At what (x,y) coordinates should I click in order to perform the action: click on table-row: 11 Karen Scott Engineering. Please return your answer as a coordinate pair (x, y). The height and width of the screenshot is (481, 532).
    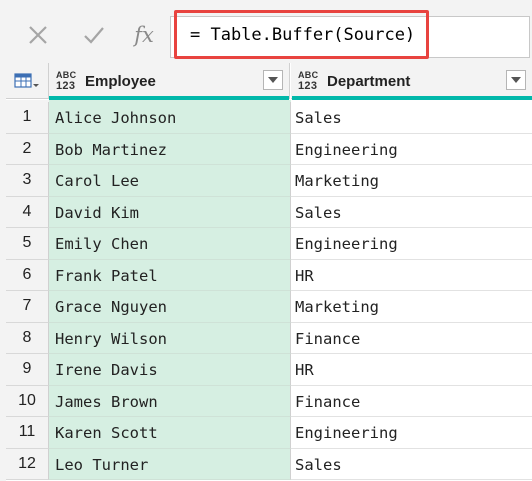
    Looking at the image, I should click on (269, 433).